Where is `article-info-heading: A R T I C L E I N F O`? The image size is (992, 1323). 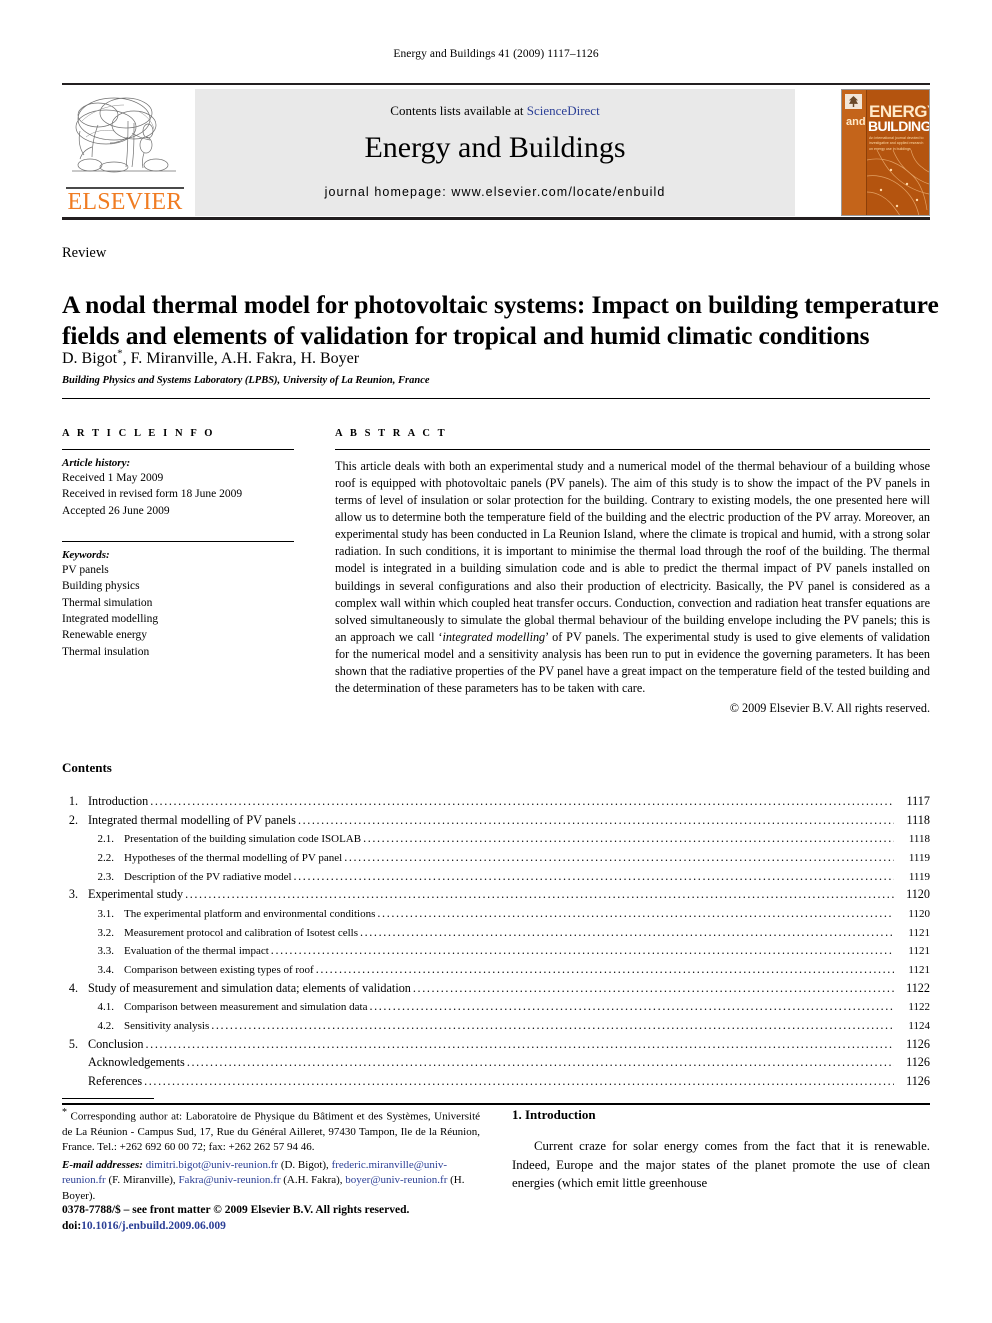
article-info-heading: A R T I C L E I N F O is located at coordinates (139, 433).